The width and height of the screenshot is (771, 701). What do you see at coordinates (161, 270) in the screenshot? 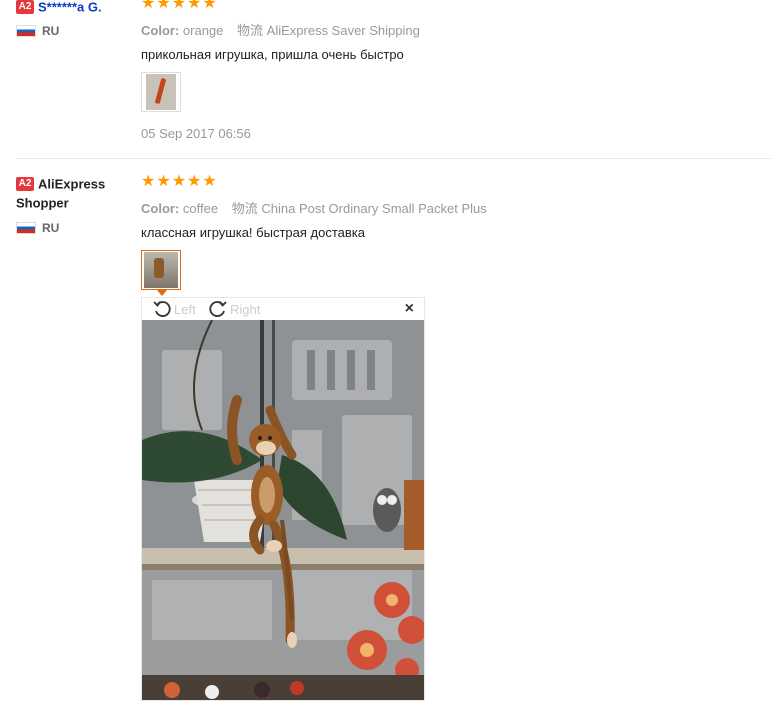
I see `monkey-photo-image` at bounding box center [161, 270].